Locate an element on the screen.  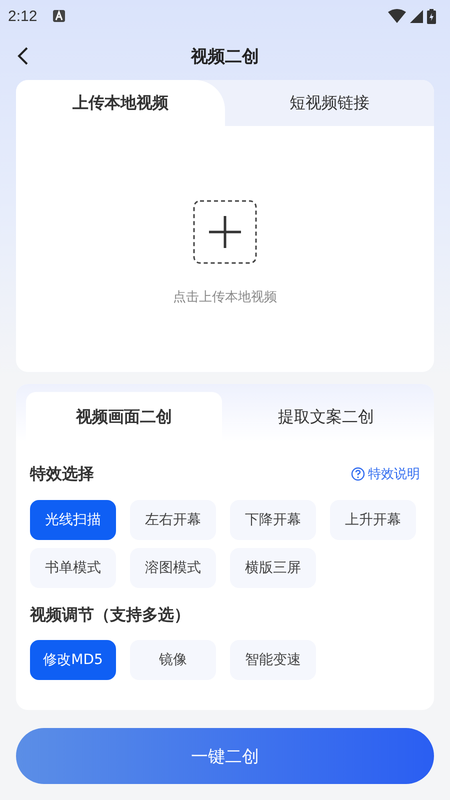
page-title: 视频二创 is located at coordinates (225, 57).